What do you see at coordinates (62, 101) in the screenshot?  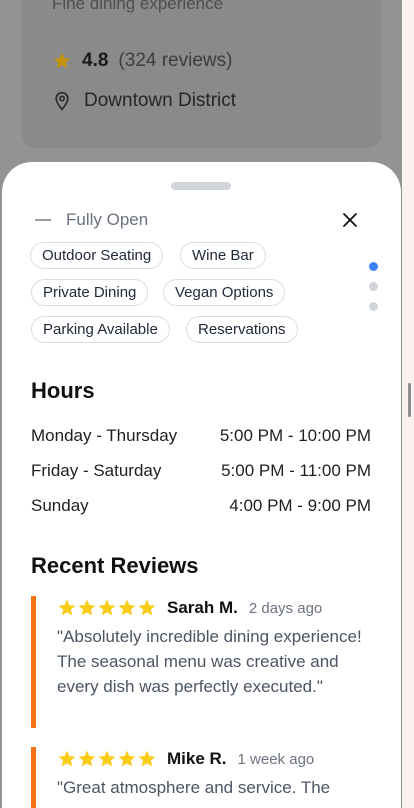 I see `location-pin-icon` at bounding box center [62, 101].